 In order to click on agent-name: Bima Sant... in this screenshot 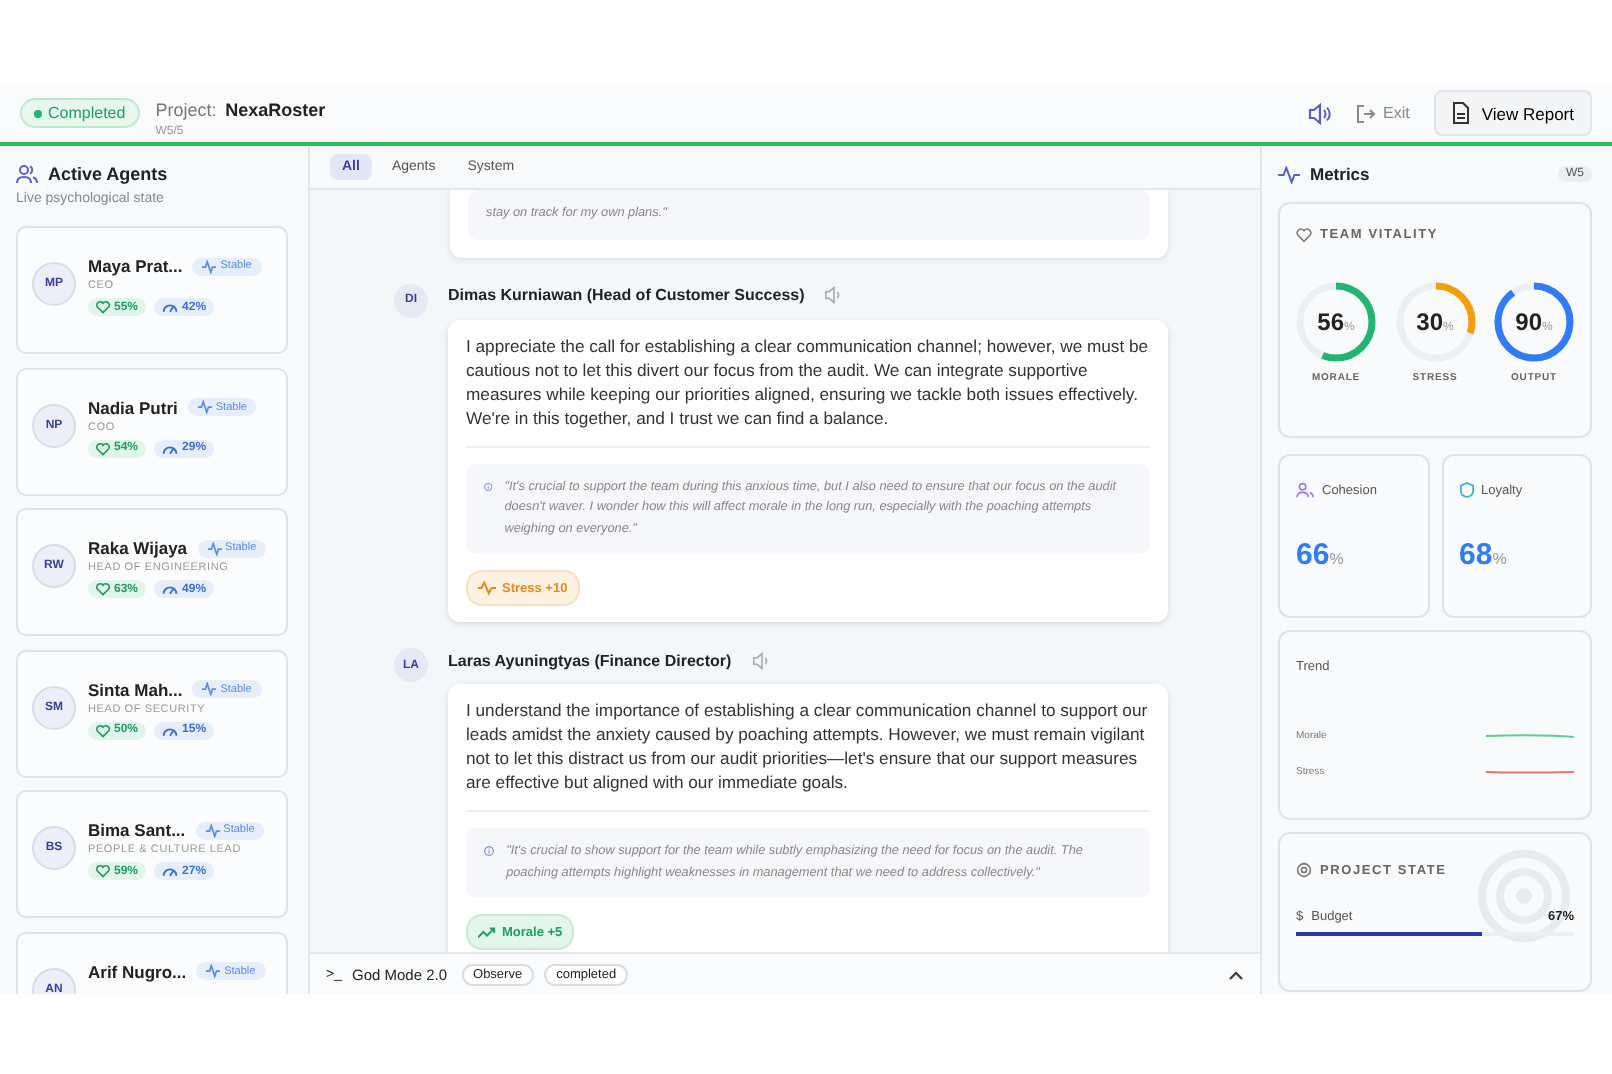, I will do `click(137, 830)`.